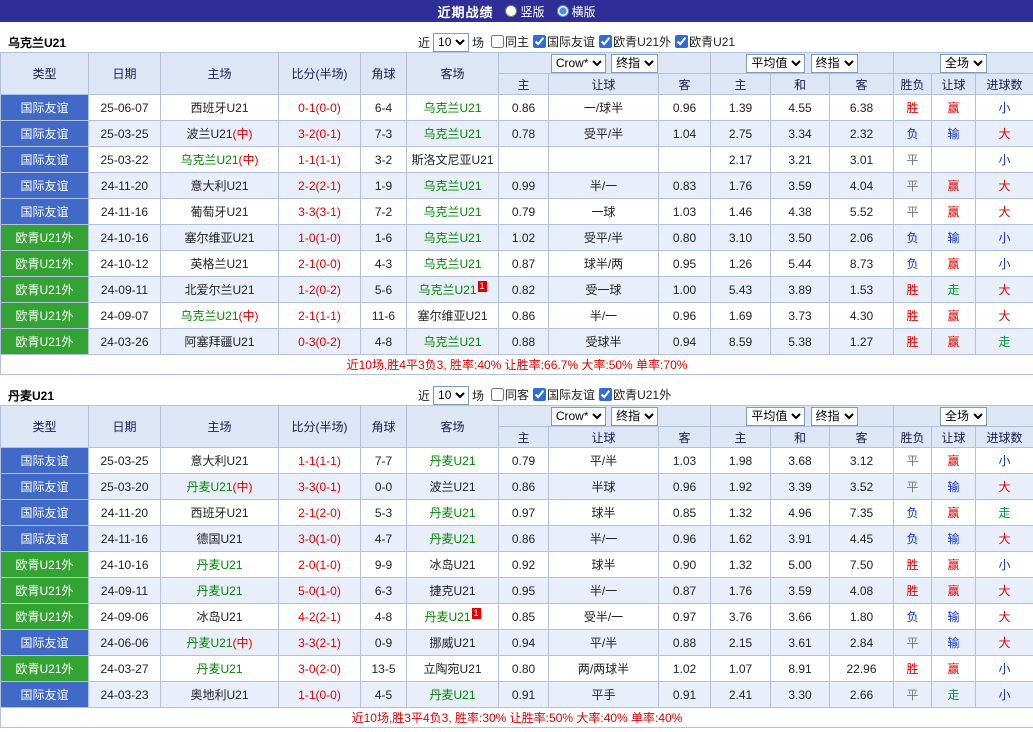 This screenshot has height=732, width=1033. Describe the element at coordinates (452, 669) in the screenshot. I see `team-link: 立陶宛U21` at that location.